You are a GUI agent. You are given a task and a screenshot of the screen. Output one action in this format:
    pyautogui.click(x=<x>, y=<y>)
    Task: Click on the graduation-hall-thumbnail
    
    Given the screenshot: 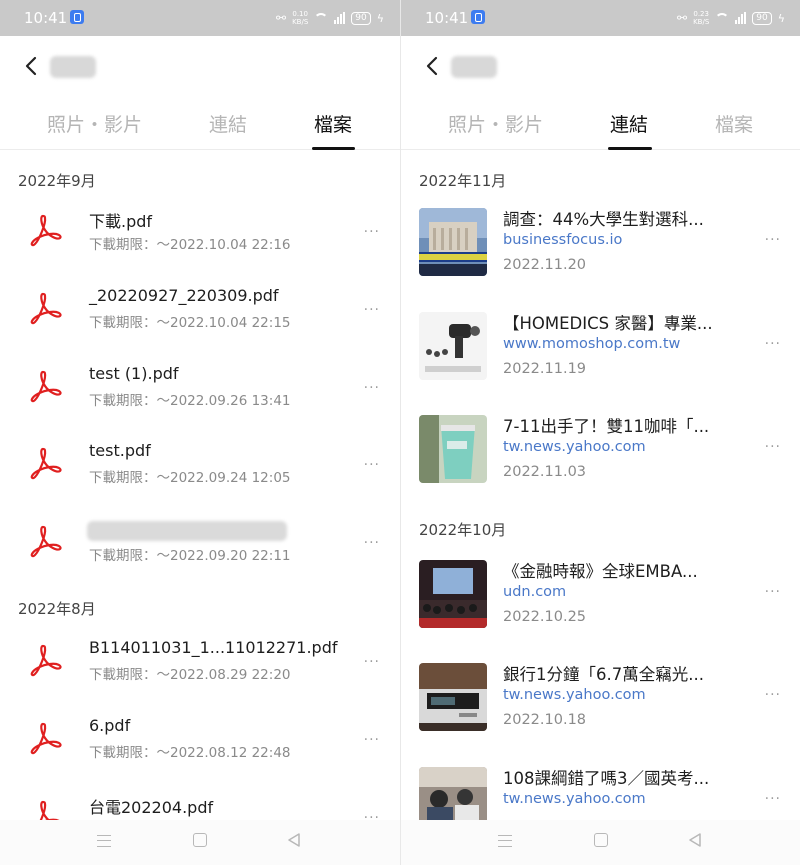 What is the action you would take?
    pyautogui.click(x=453, y=594)
    